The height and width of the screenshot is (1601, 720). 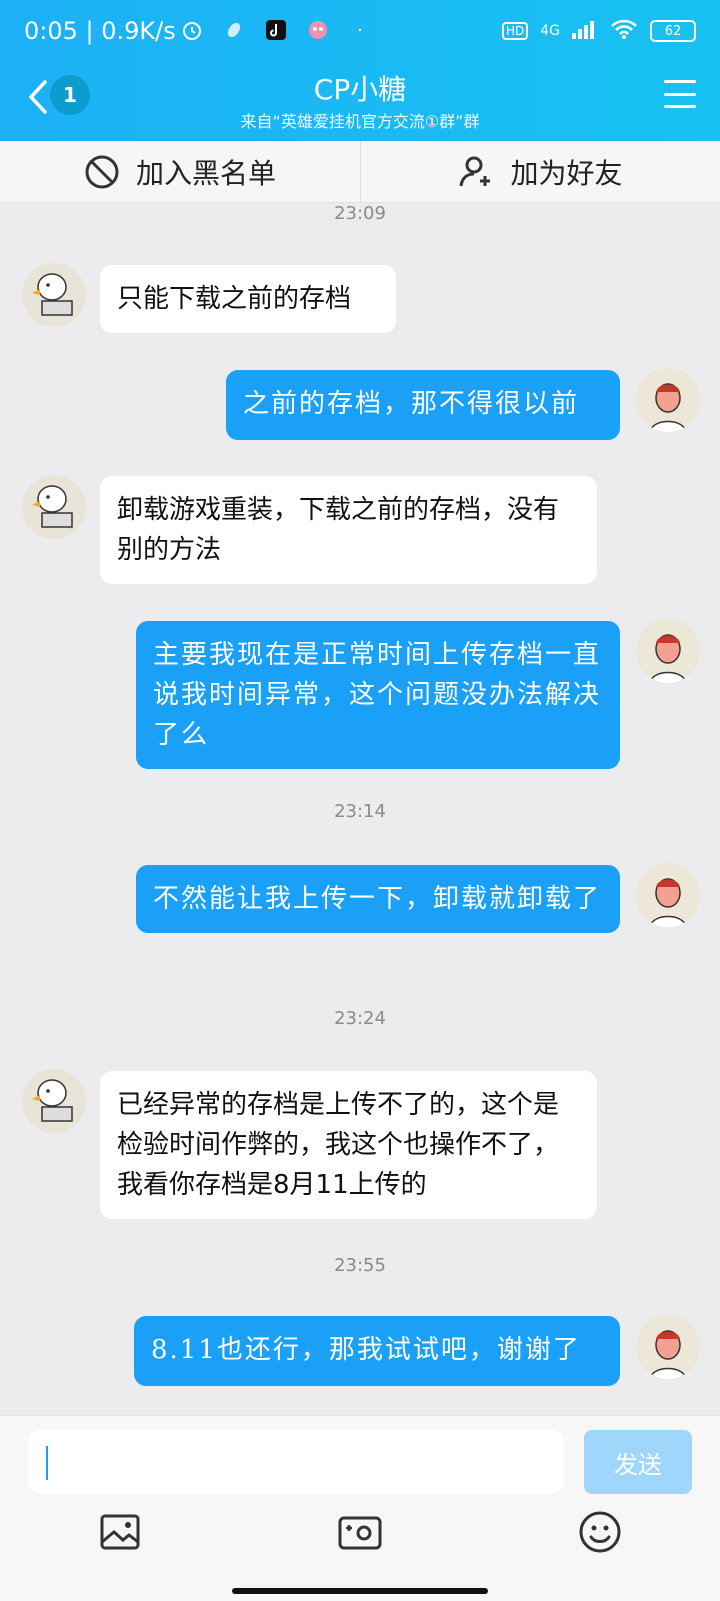 I want to click on add-friend-label: 加为好友, so click(x=566, y=173).